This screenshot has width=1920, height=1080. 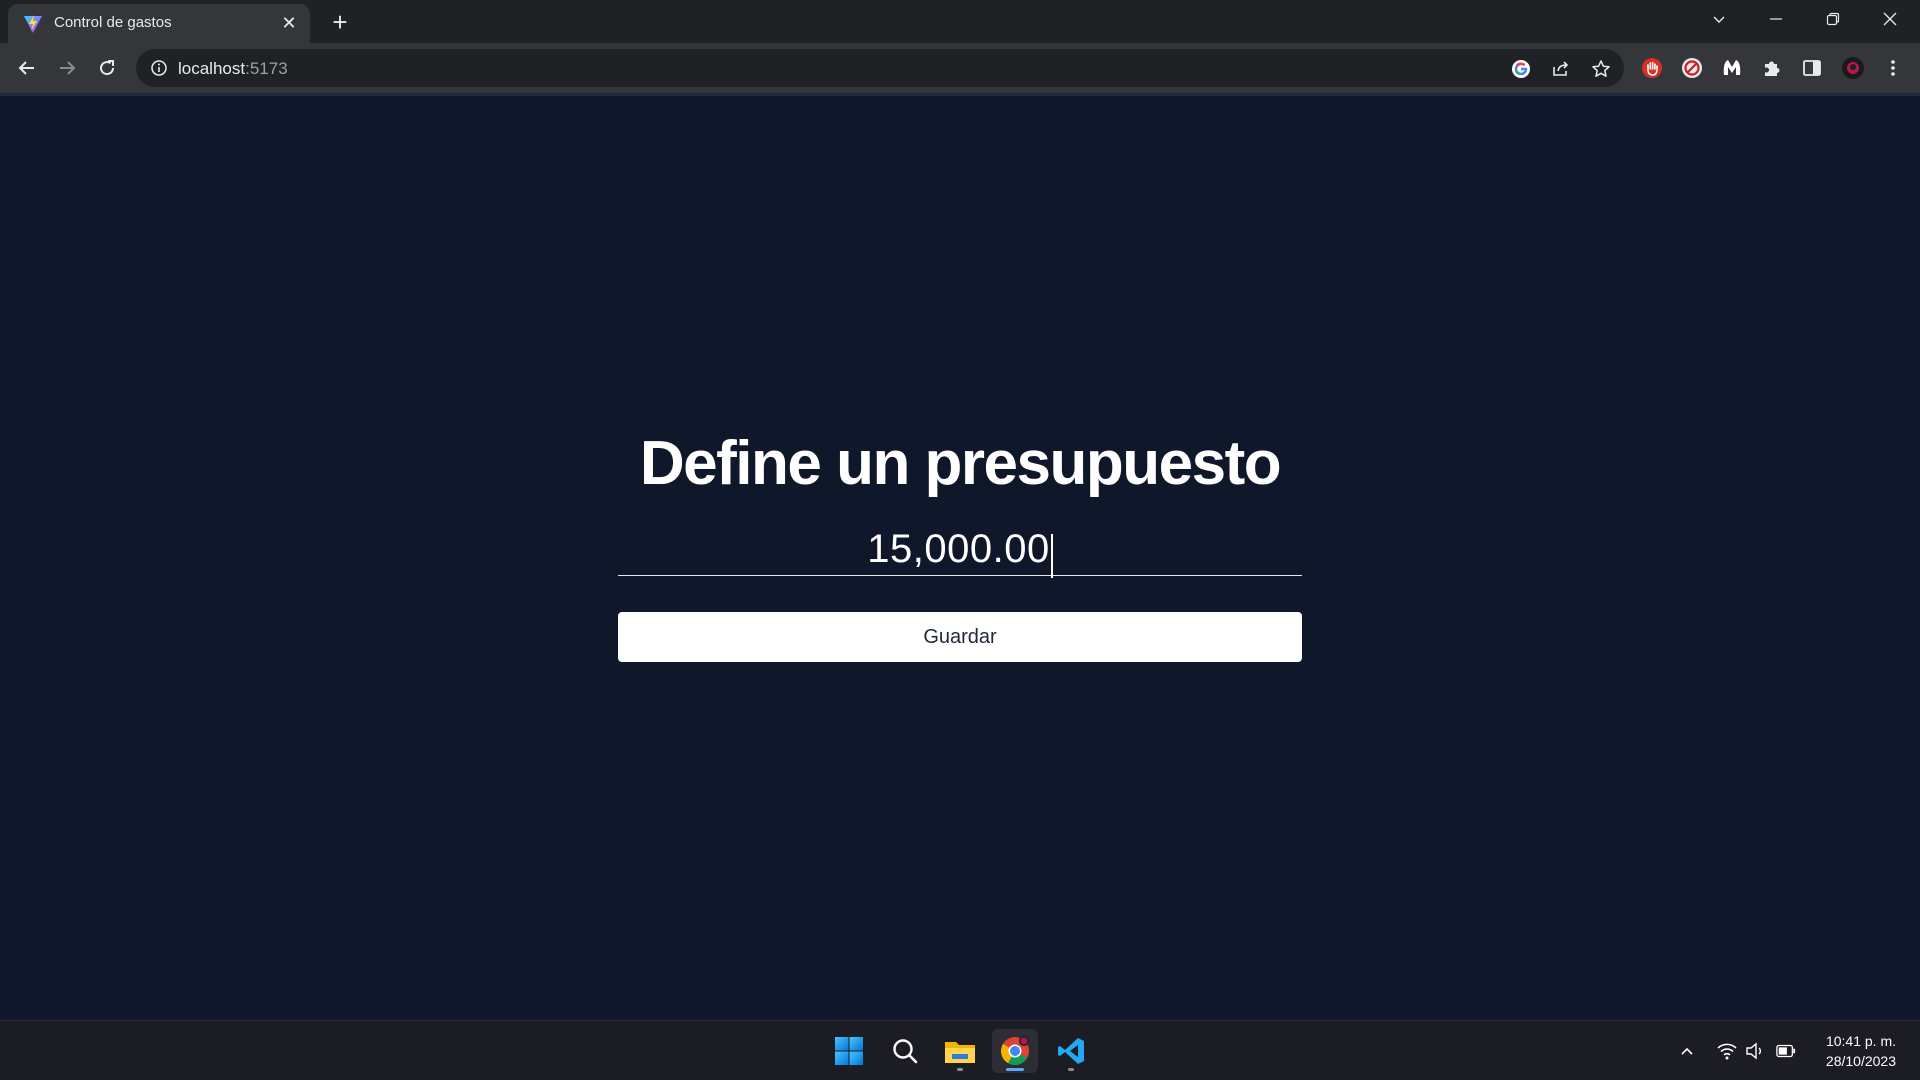 I want to click on url-port: :5173, so click(x=266, y=68).